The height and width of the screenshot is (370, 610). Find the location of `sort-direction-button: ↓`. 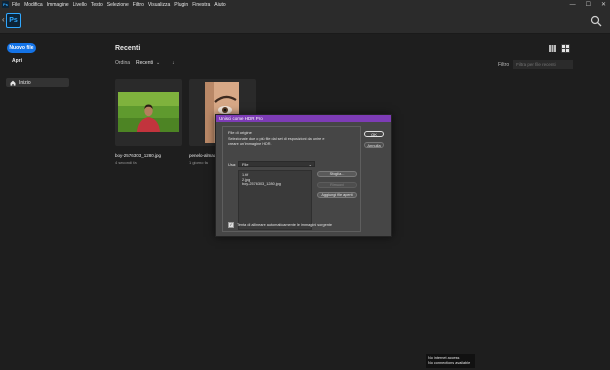

sort-direction-button: ↓ is located at coordinates (173, 63).